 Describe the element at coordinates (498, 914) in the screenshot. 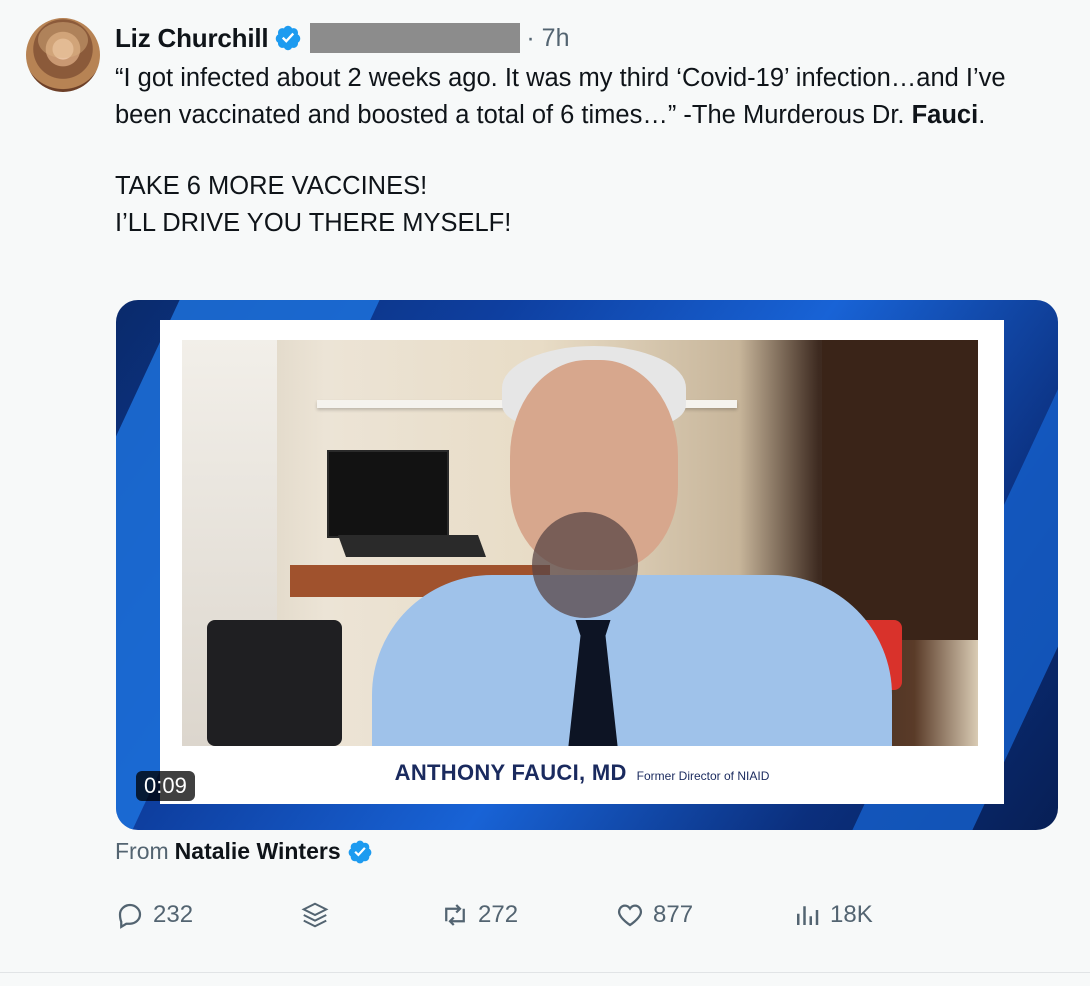

I see `retweet-count: 272` at that location.